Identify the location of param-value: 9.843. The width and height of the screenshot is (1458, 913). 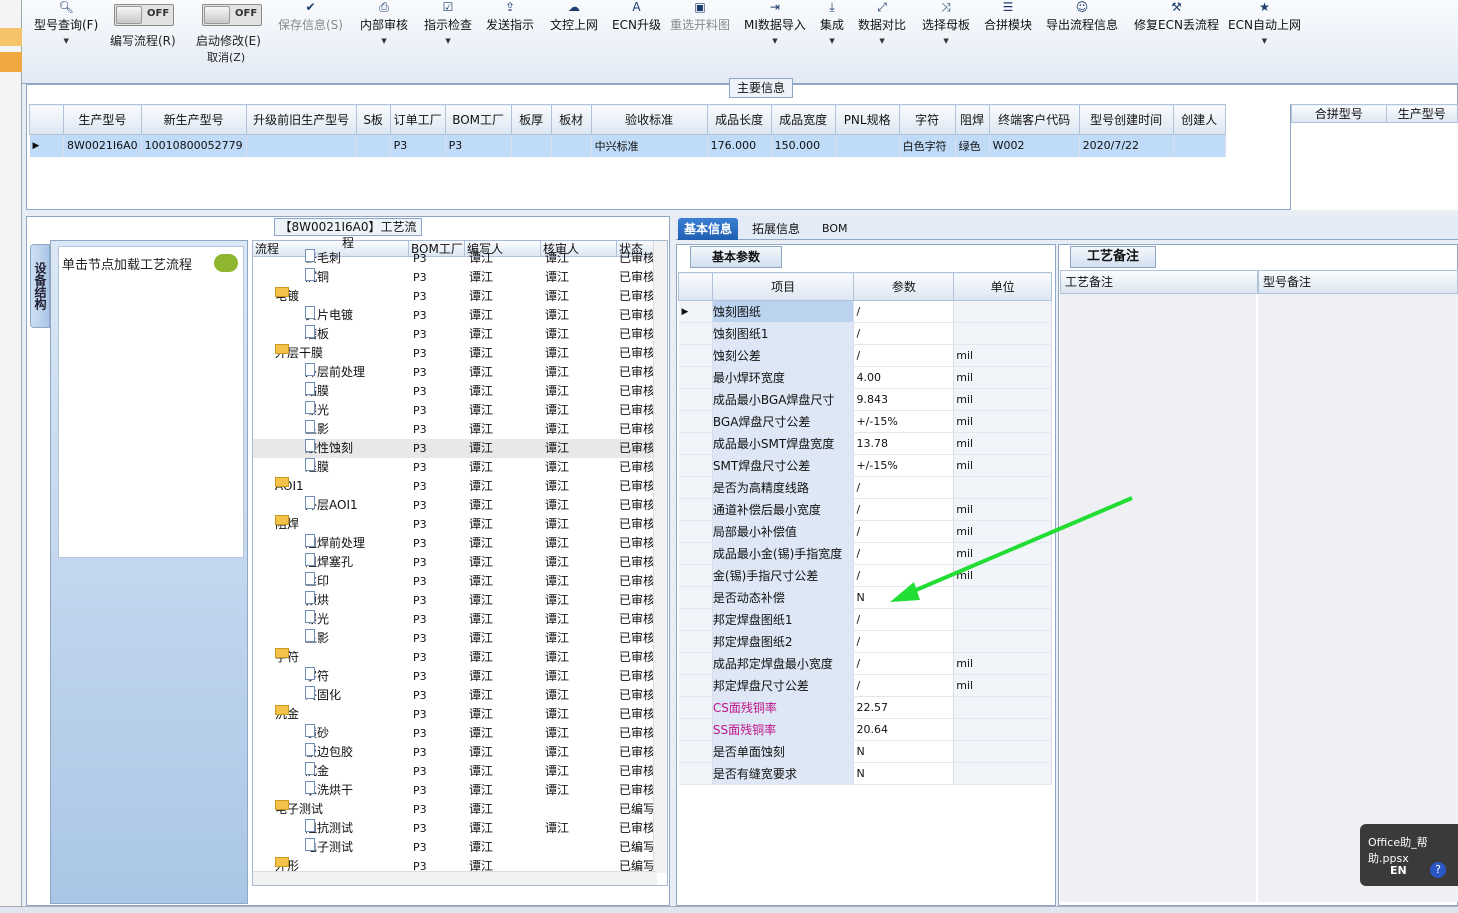
(904, 399).